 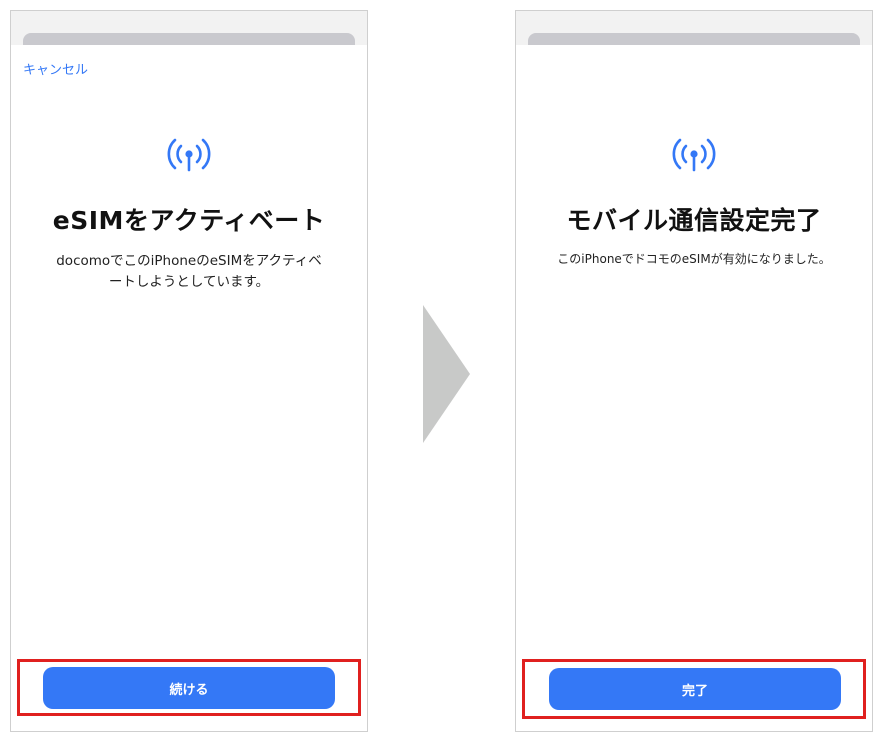 I want to click on cancel-button: キャンセル, so click(x=55, y=68).